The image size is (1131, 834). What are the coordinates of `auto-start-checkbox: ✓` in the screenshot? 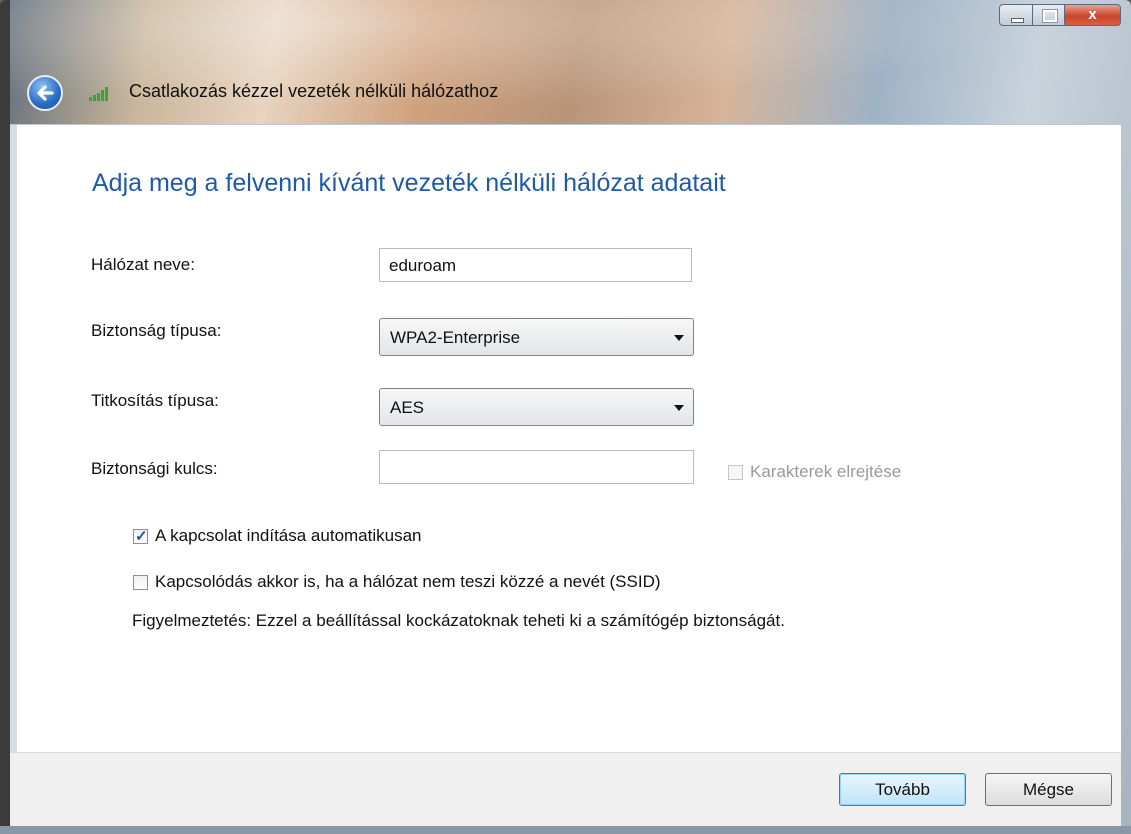 It's located at (140, 536).